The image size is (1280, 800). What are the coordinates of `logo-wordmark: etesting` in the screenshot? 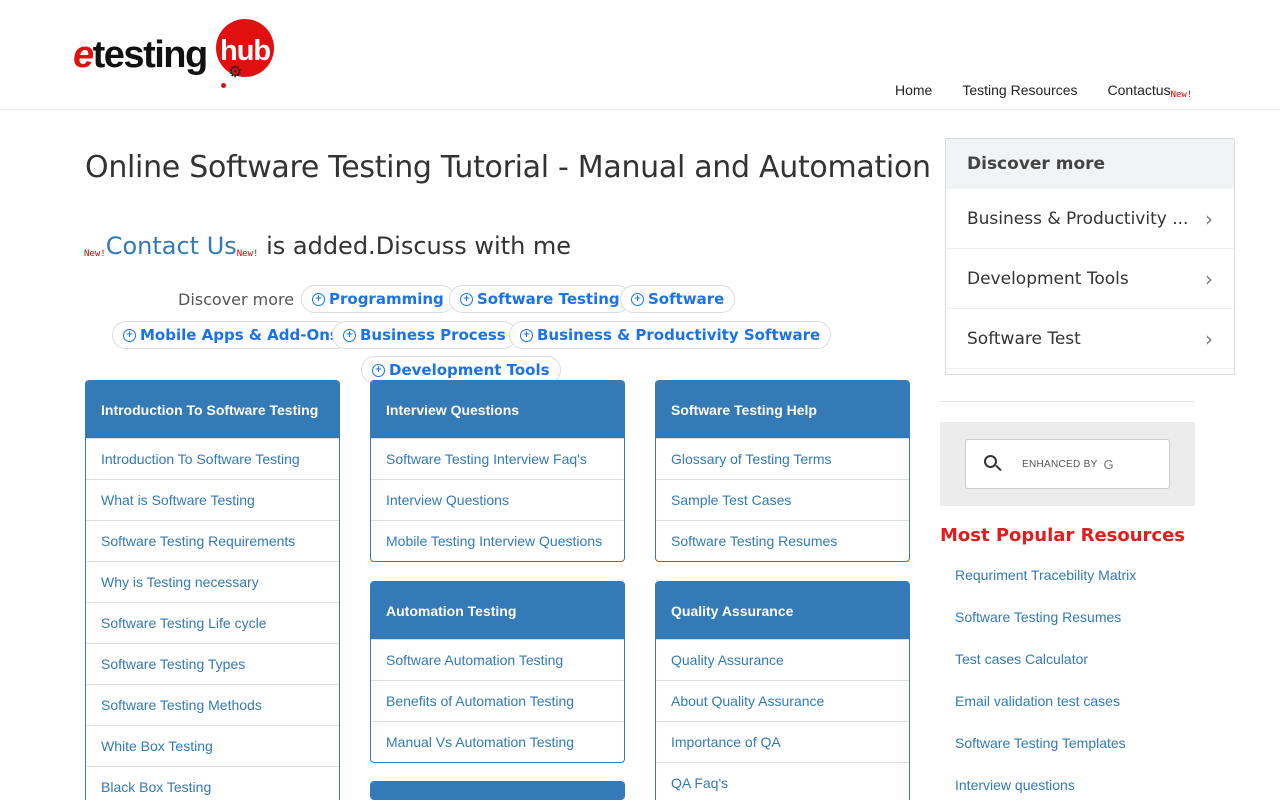 It's located at (140, 55).